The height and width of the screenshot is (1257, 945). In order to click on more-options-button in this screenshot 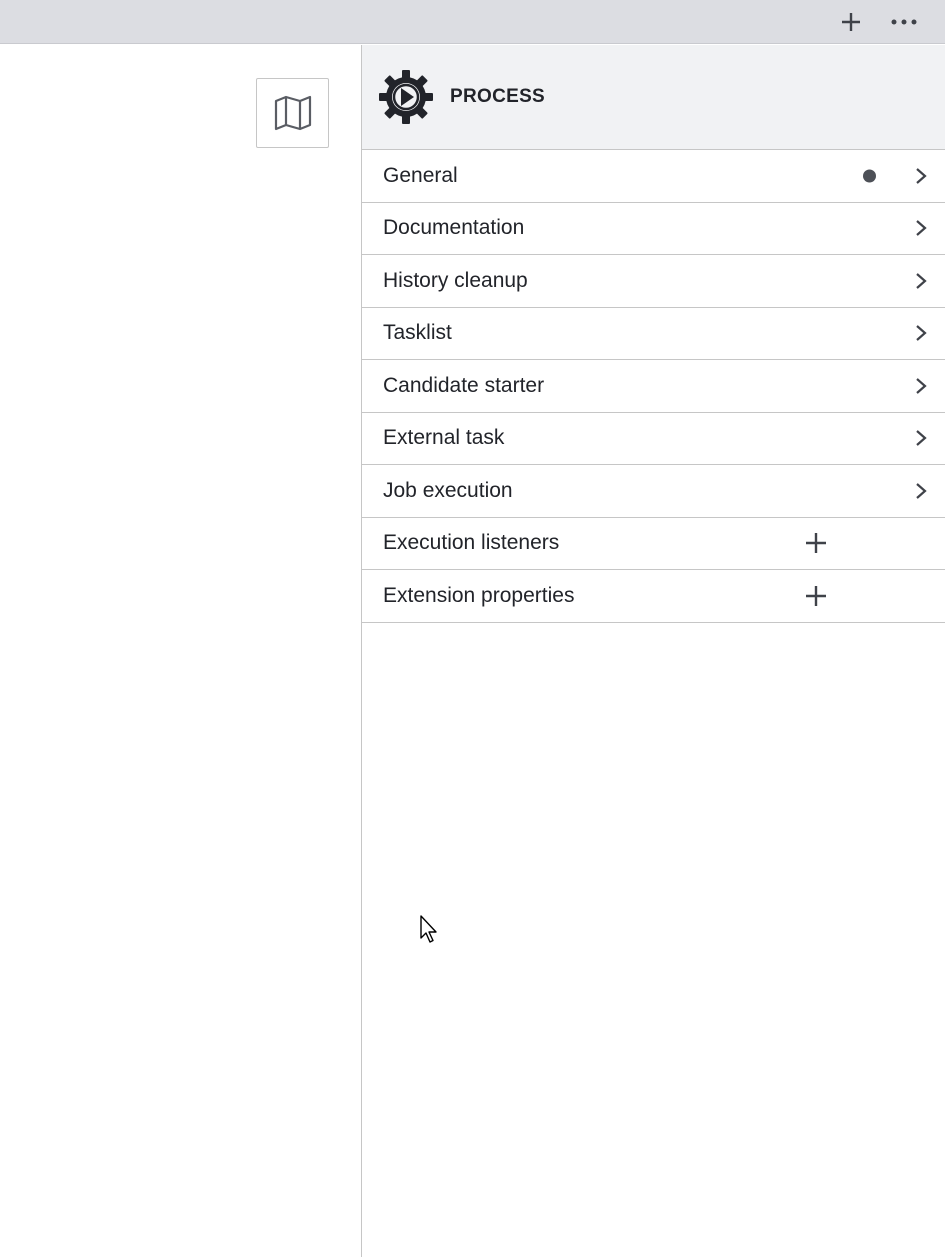, I will do `click(904, 22)`.